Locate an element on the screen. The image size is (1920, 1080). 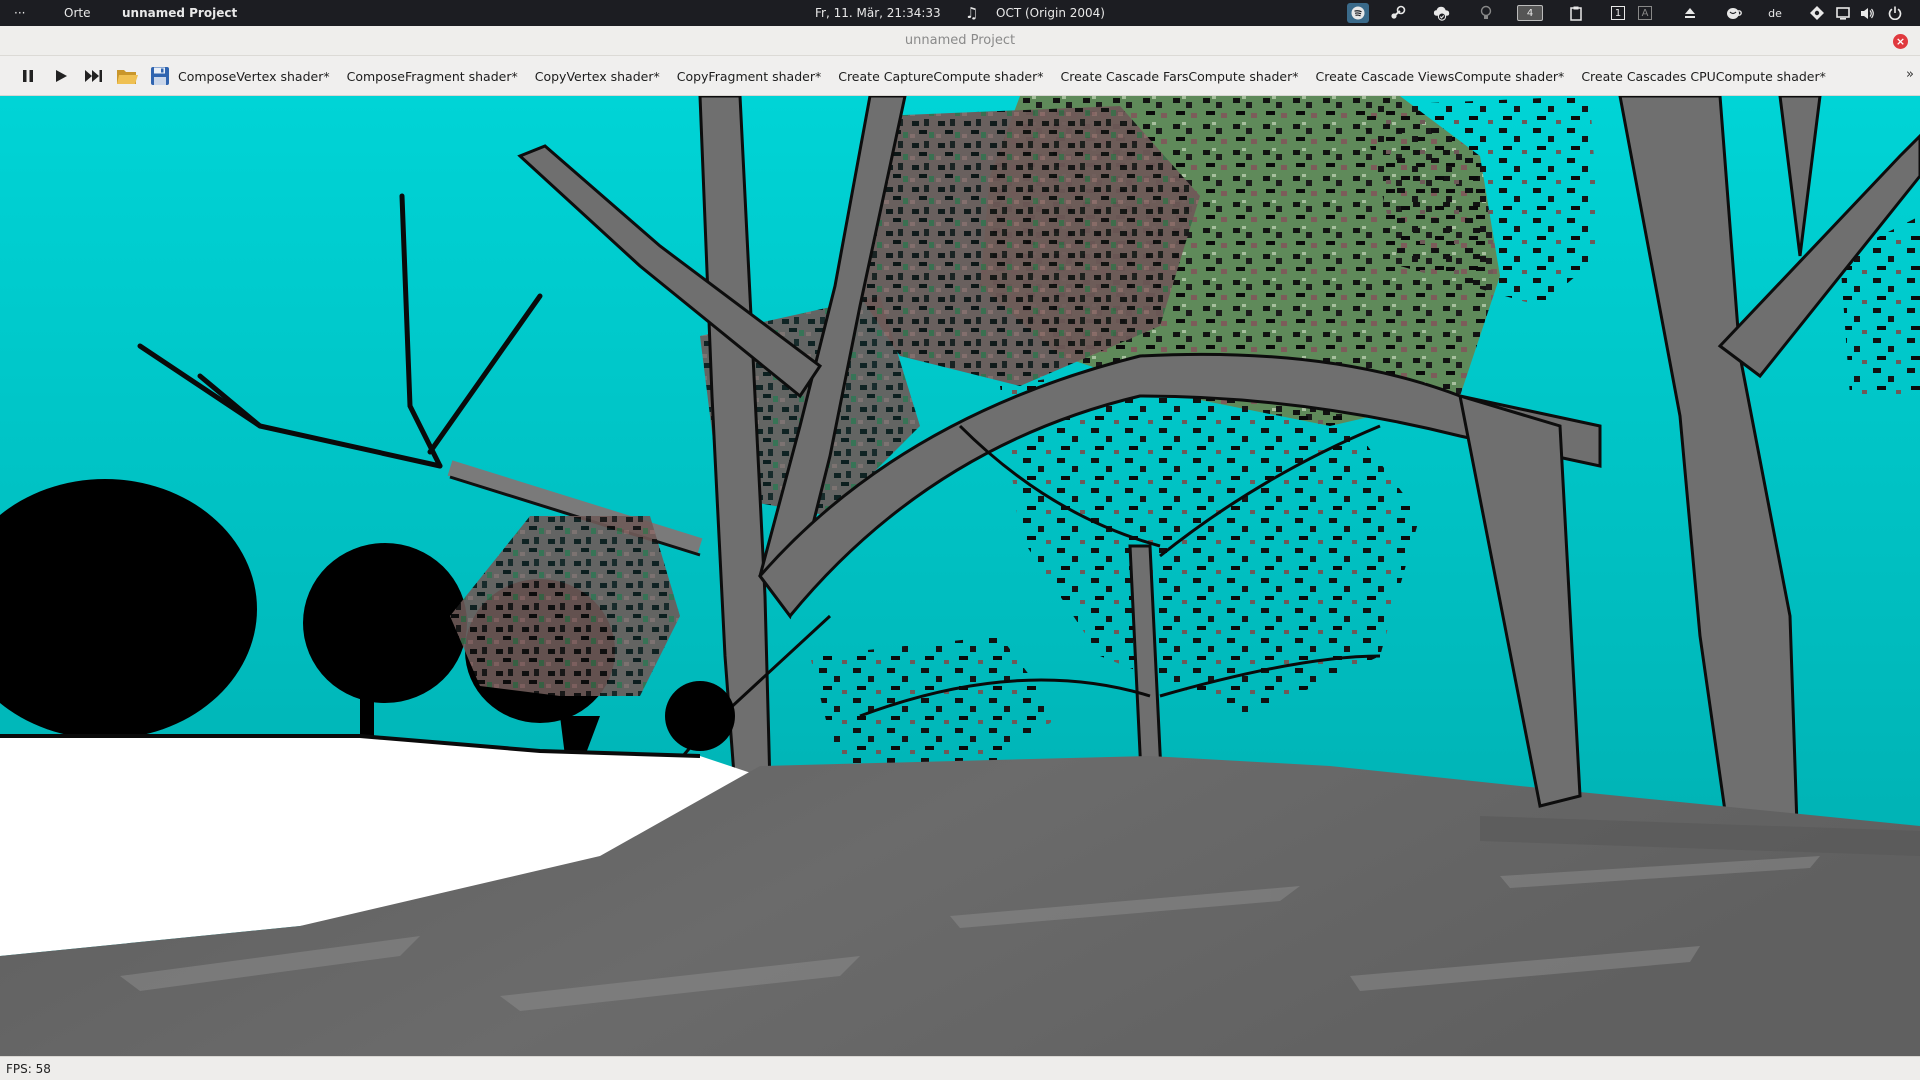
workspace-a-button: A is located at coordinates (1645, 13).